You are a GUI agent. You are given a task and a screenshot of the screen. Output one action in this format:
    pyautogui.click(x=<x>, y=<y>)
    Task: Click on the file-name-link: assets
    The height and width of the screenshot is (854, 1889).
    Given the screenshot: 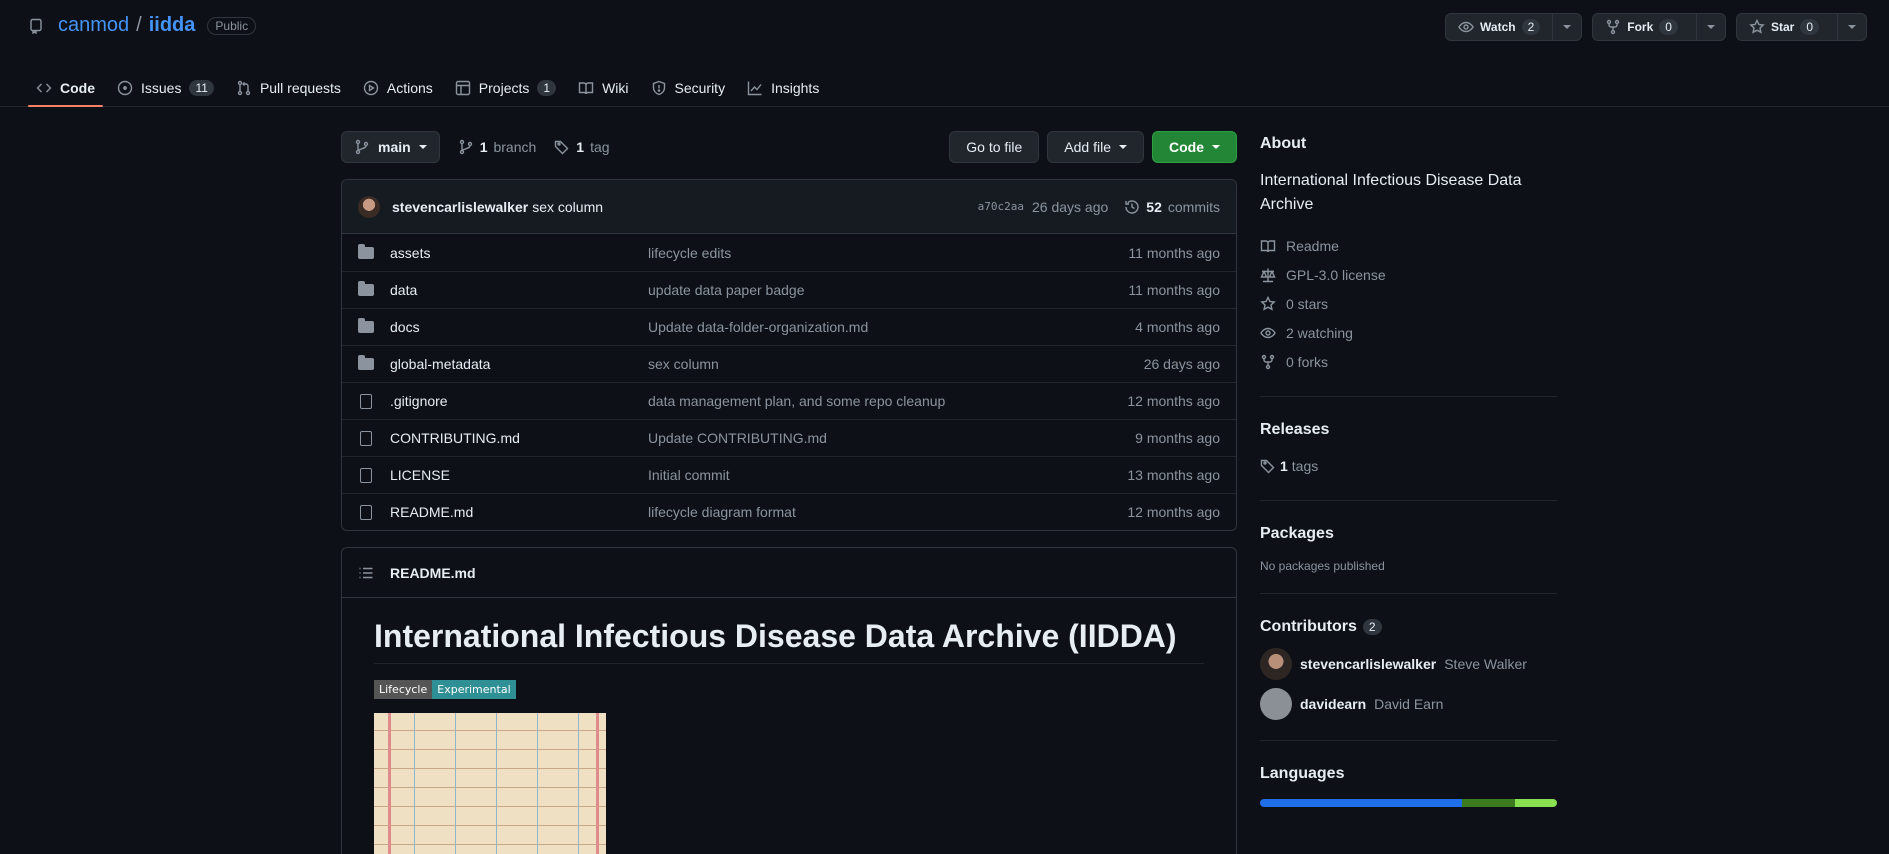 What is the action you would take?
    pyautogui.click(x=519, y=253)
    